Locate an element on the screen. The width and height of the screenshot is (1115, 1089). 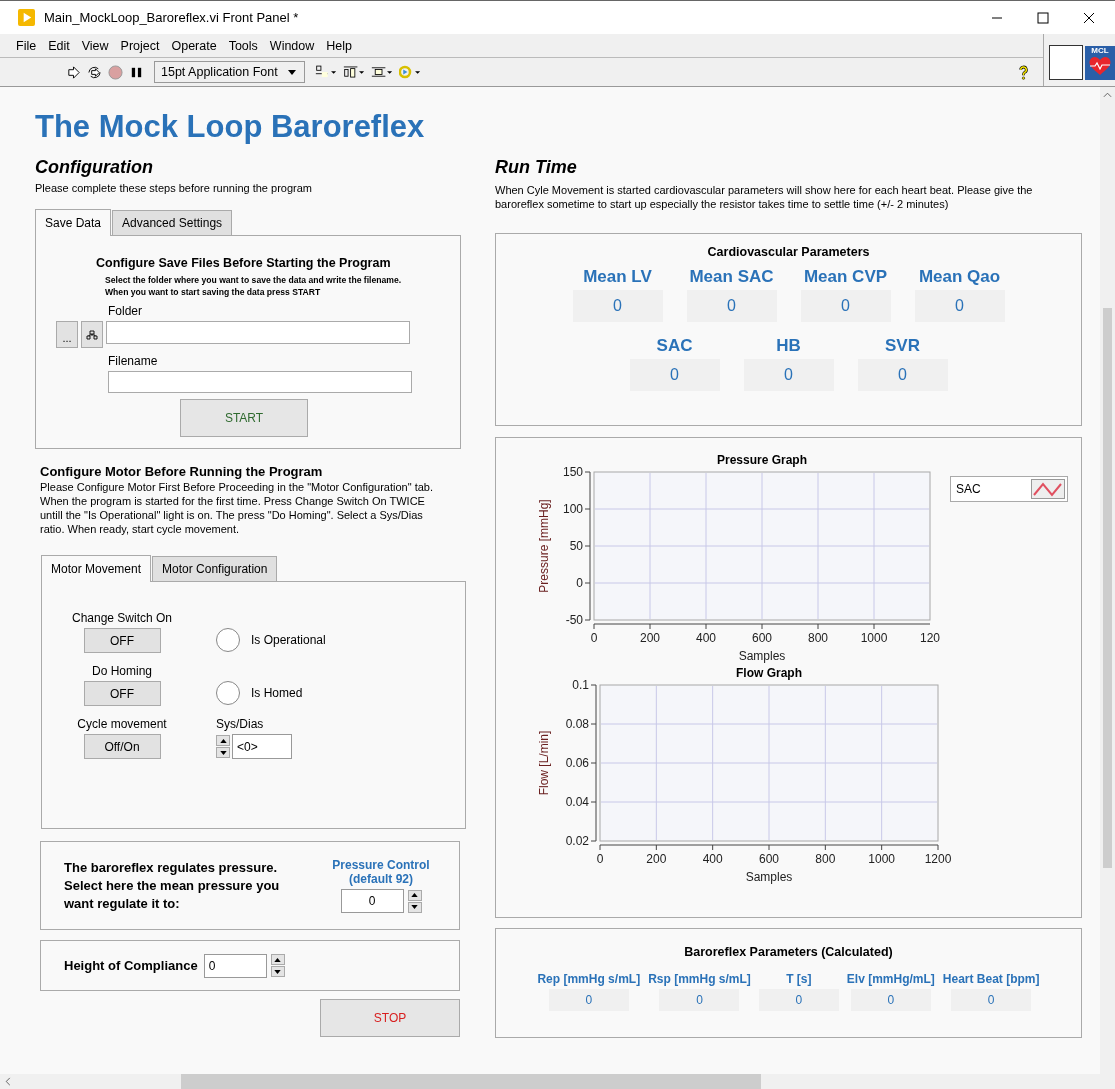
filename-field is located at coordinates (260, 382).